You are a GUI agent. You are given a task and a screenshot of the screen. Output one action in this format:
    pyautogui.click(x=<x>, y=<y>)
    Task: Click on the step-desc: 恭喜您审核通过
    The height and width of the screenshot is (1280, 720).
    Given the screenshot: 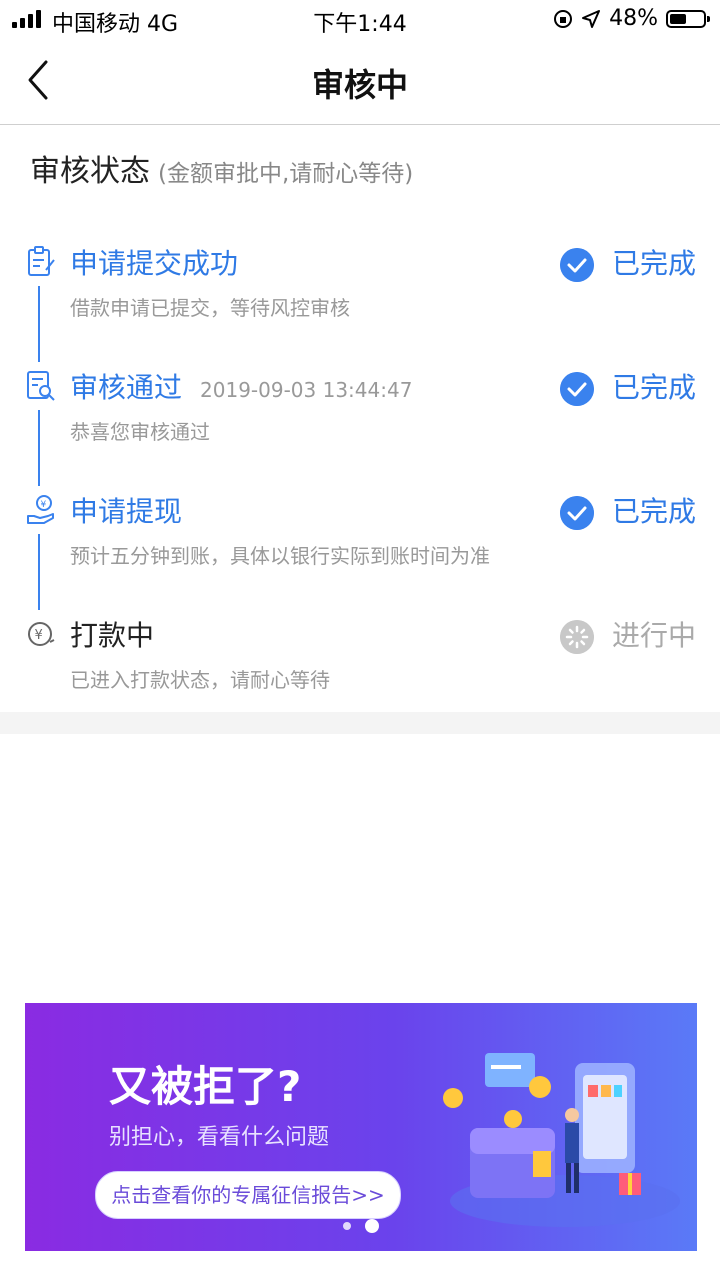 What is the action you would take?
    pyautogui.click(x=140, y=432)
    